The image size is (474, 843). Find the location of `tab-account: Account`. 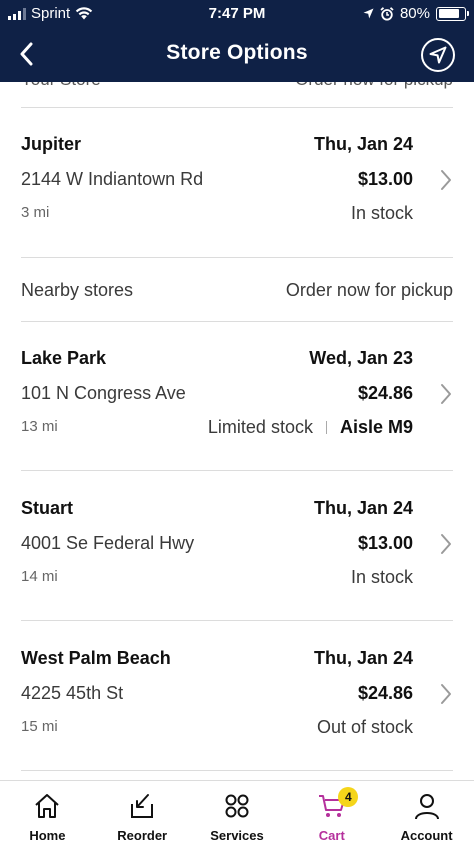

tab-account: Account is located at coordinates (426, 812).